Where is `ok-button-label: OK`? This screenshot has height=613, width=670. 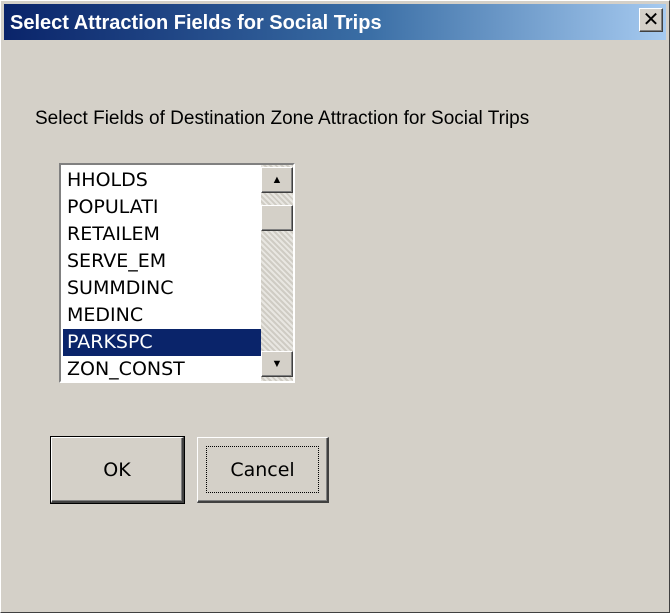
ok-button-label: OK is located at coordinates (117, 469).